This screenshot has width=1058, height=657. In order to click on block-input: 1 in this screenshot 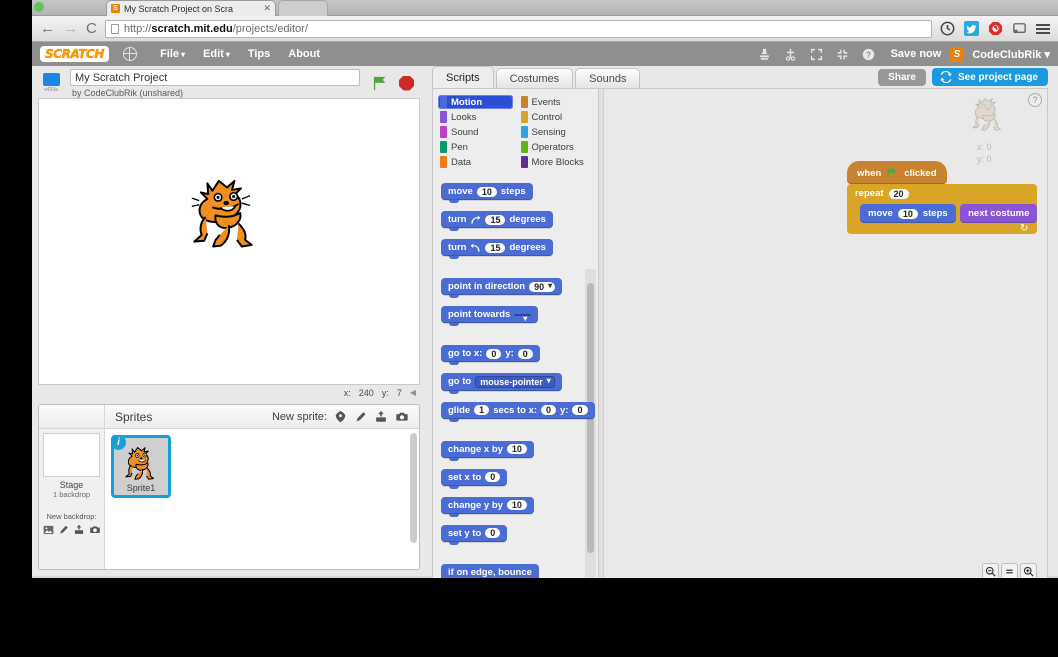, I will do `click(482, 410)`.